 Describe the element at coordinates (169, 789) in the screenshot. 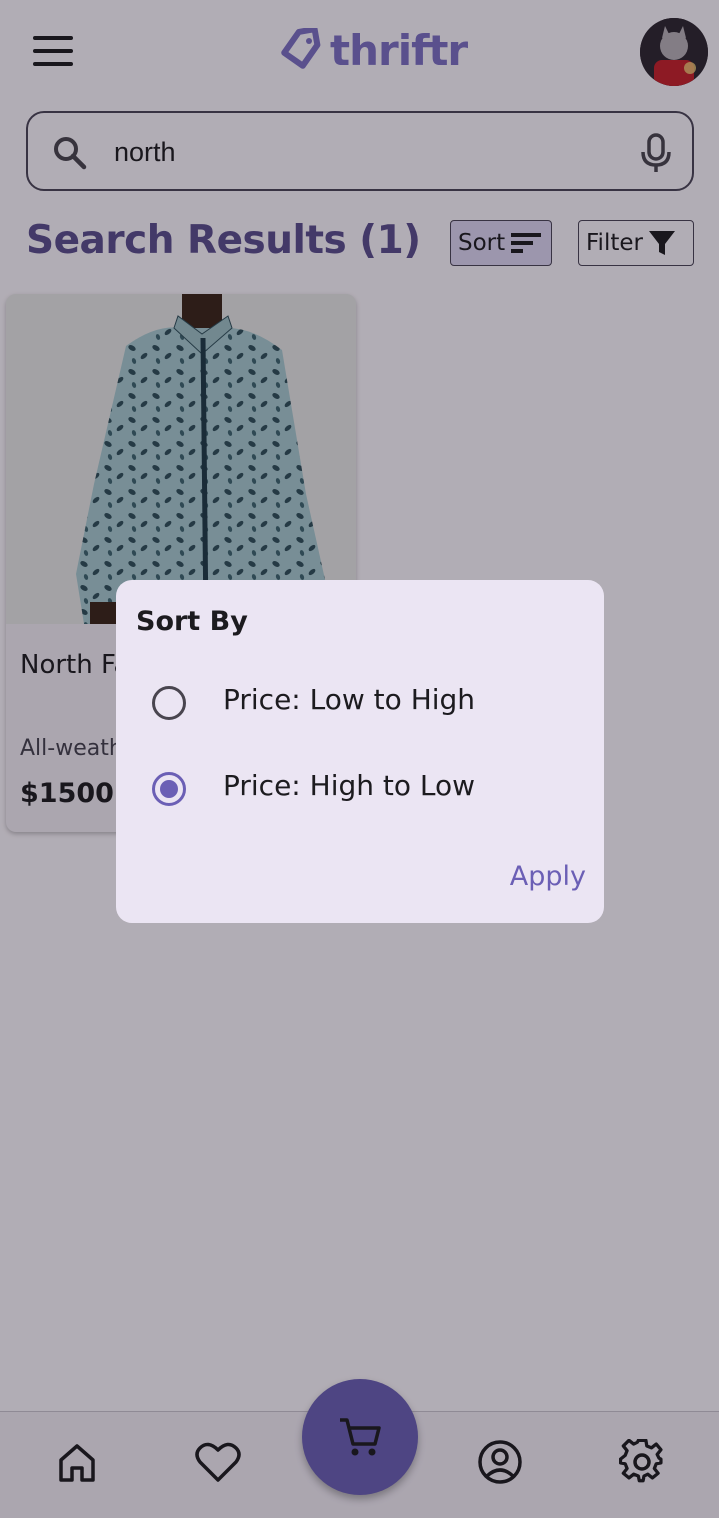

I see `radio-selected-icon` at that location.